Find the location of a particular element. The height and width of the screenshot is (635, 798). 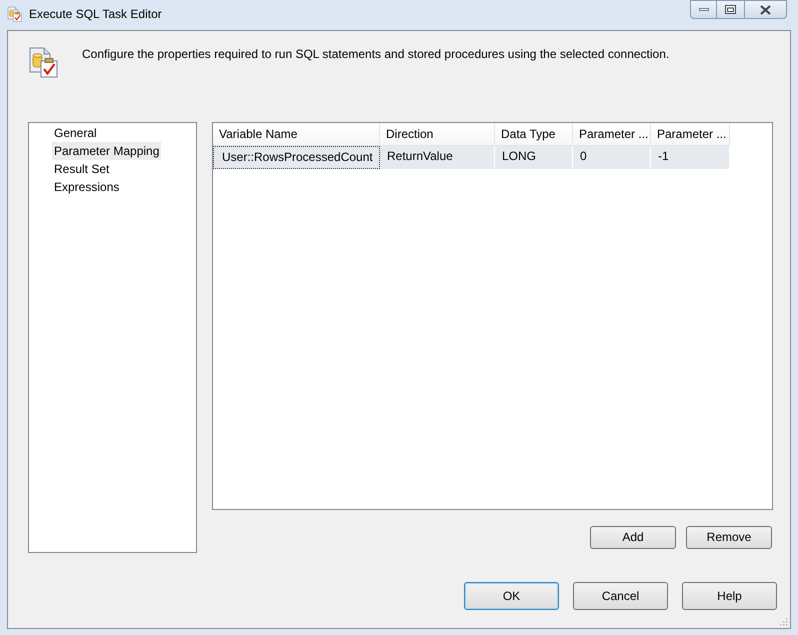

minimize-button is located at coordinates (703, 9).